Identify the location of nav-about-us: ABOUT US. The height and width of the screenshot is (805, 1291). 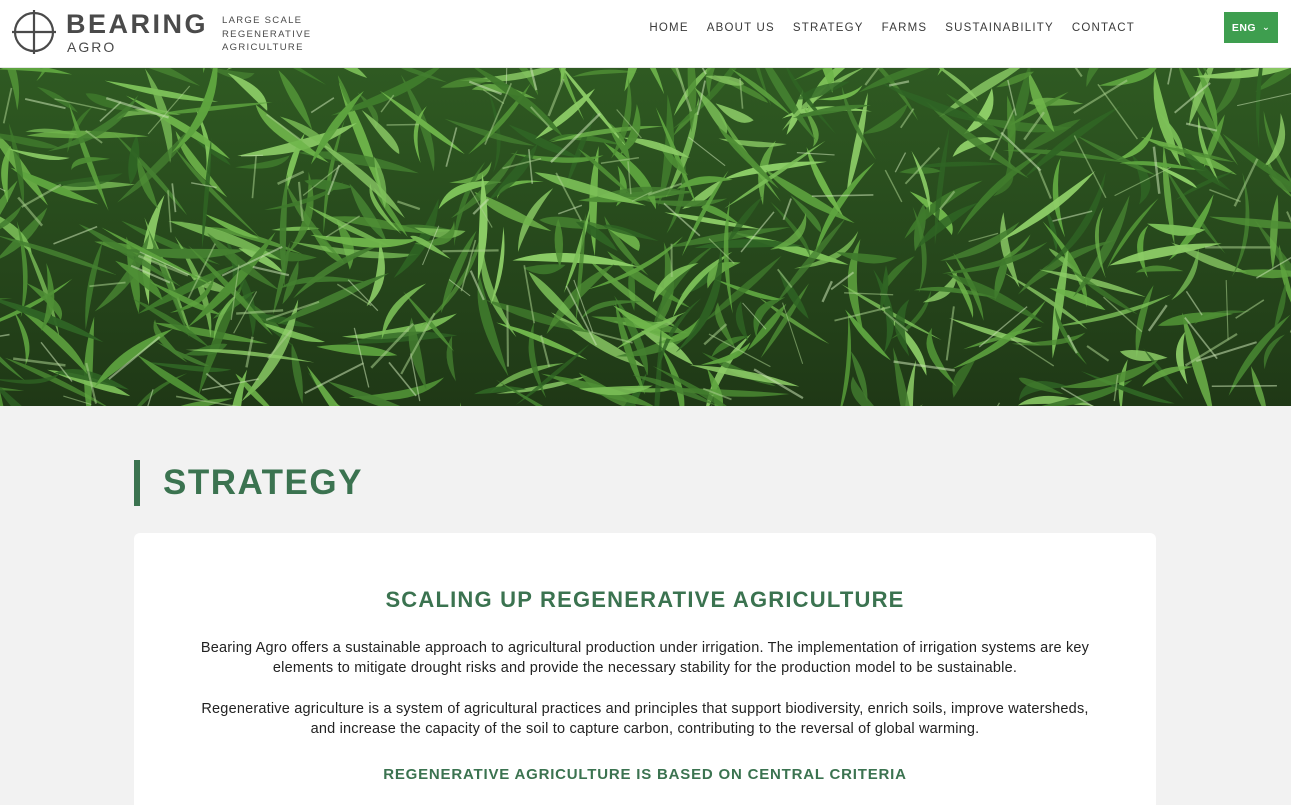
(741, 28).